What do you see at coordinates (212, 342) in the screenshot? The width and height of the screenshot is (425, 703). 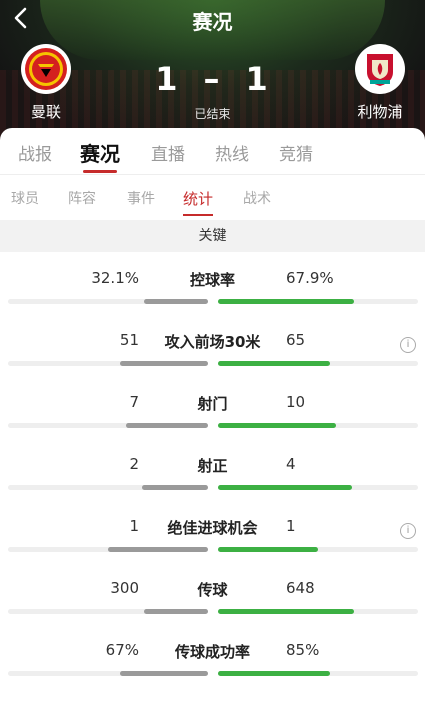 I see `stat-name: 攻入前场30米` at bounding box center [212, 342].